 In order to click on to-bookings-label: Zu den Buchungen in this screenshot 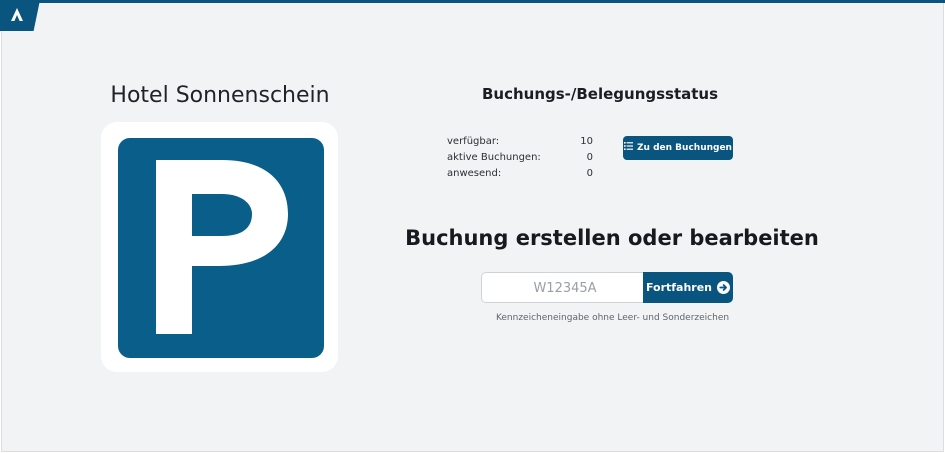, I will do `click(684, 148)`.